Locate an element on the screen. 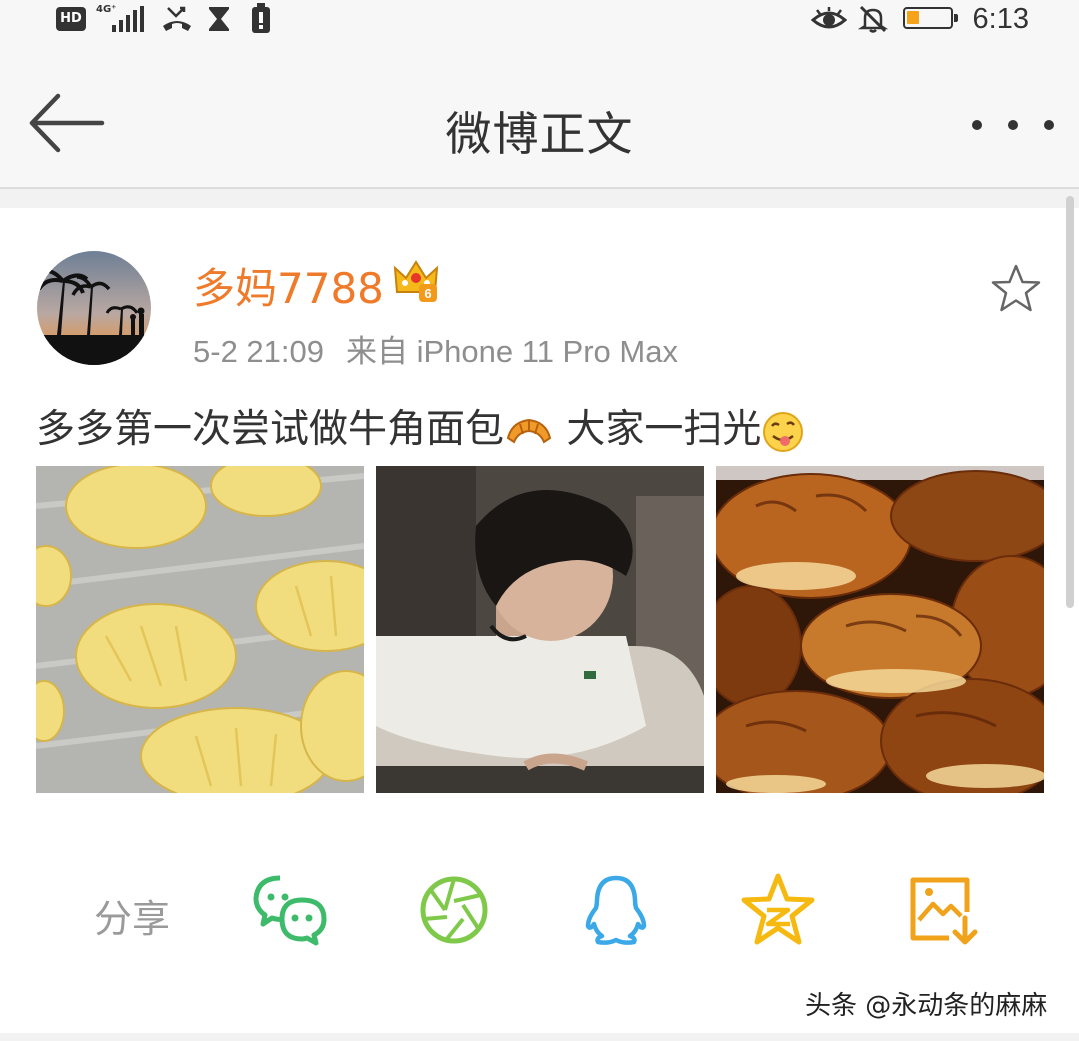 Image resolution: width=1079 pixels, height=1041 pixels. qq-icon is located at coordinates (616, 910).